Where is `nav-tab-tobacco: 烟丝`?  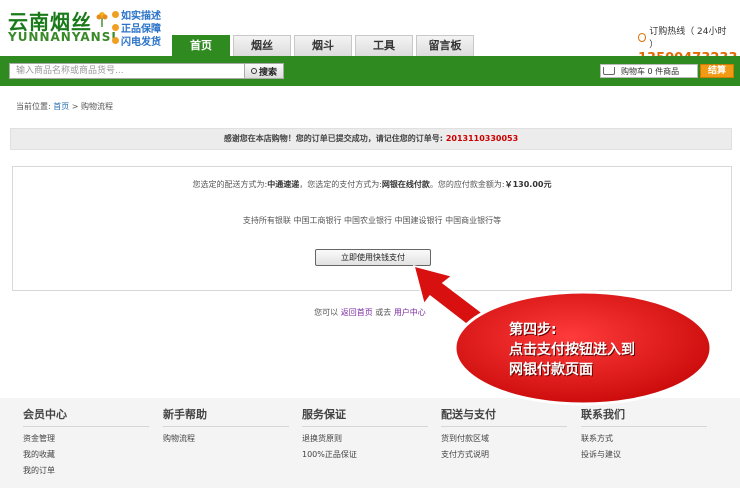
nav-tab-tobacco: 烟丝 is located at coordinates (262, 45).